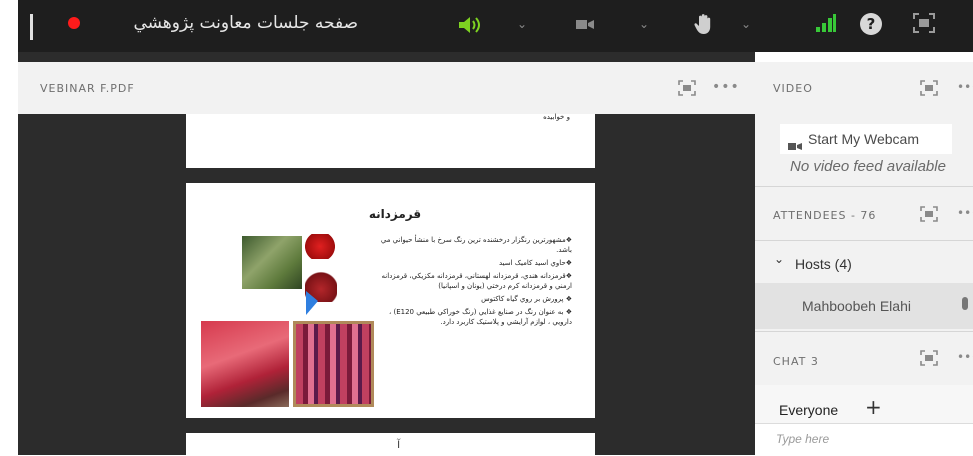 Image resolution: width=973 pixels, height=456 pixels. Describe the element at coordinates (312, 303) in the screenshot. I see `cursor-pointer-icon` at that location.